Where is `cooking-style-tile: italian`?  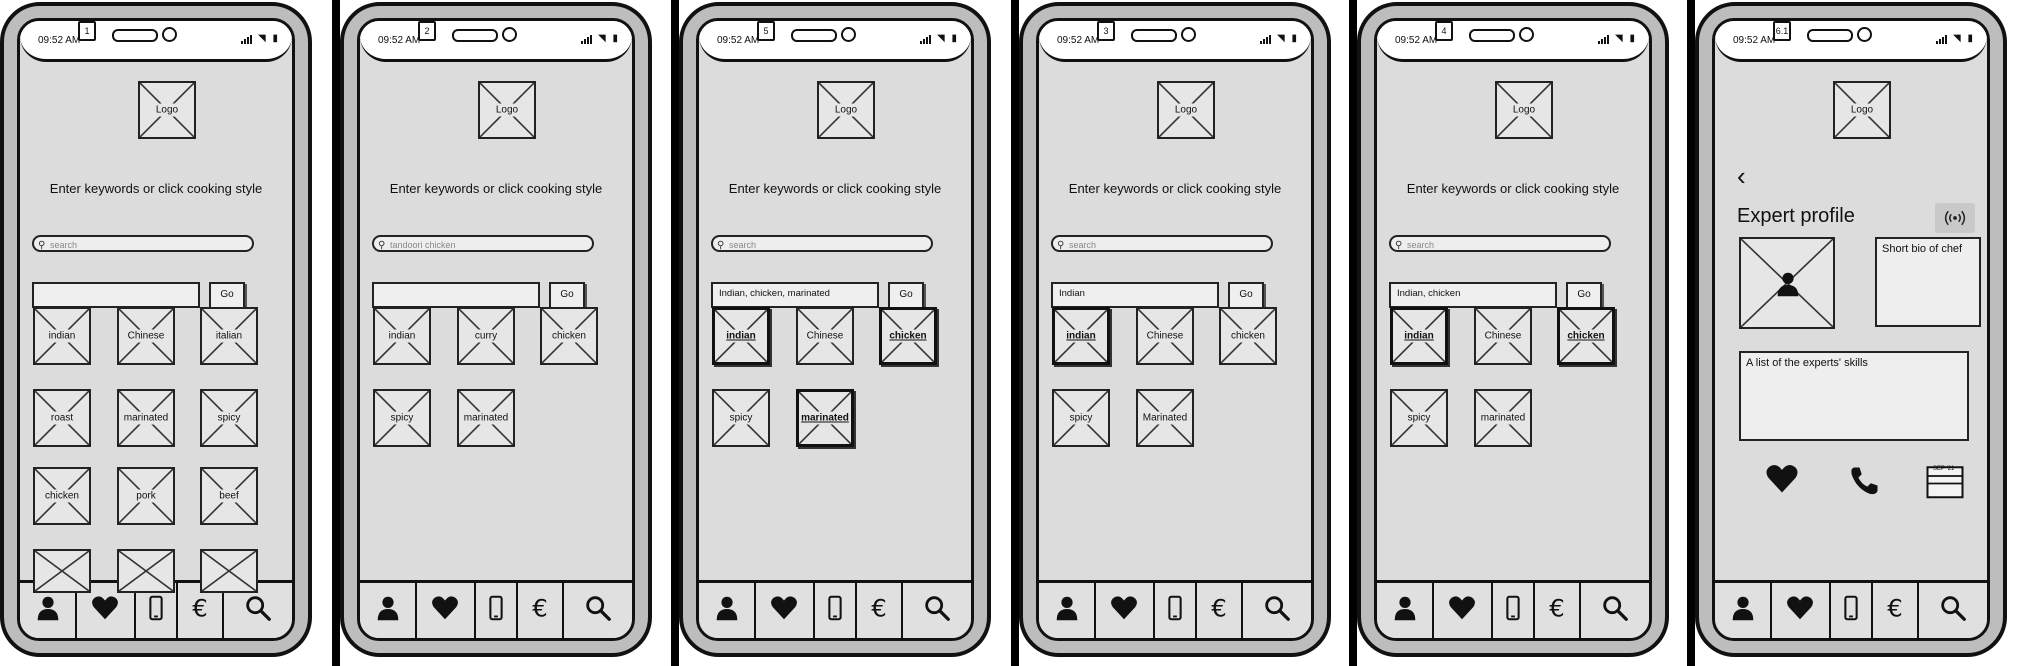
cooking-style-tile: italian is located at coordinates (229, 336).